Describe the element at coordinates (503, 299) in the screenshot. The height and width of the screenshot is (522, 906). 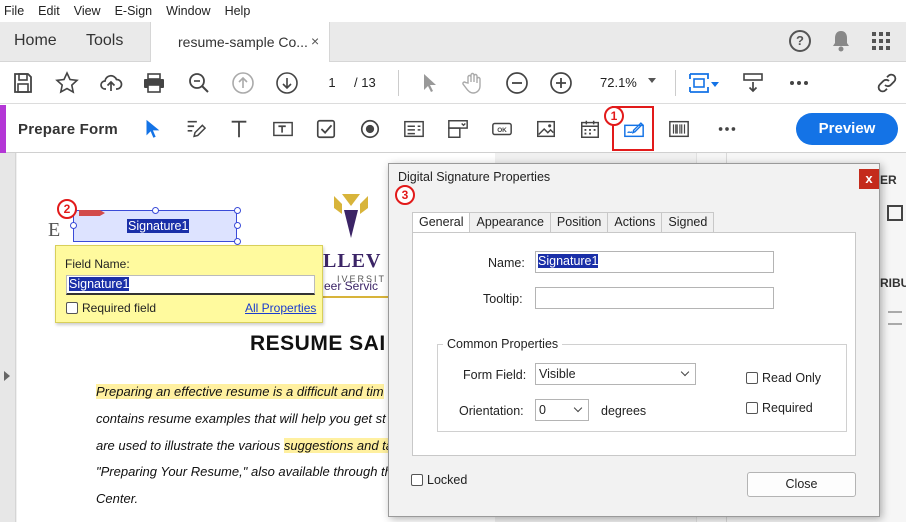
I see `tooltip-label: Tooltip:` at that location.